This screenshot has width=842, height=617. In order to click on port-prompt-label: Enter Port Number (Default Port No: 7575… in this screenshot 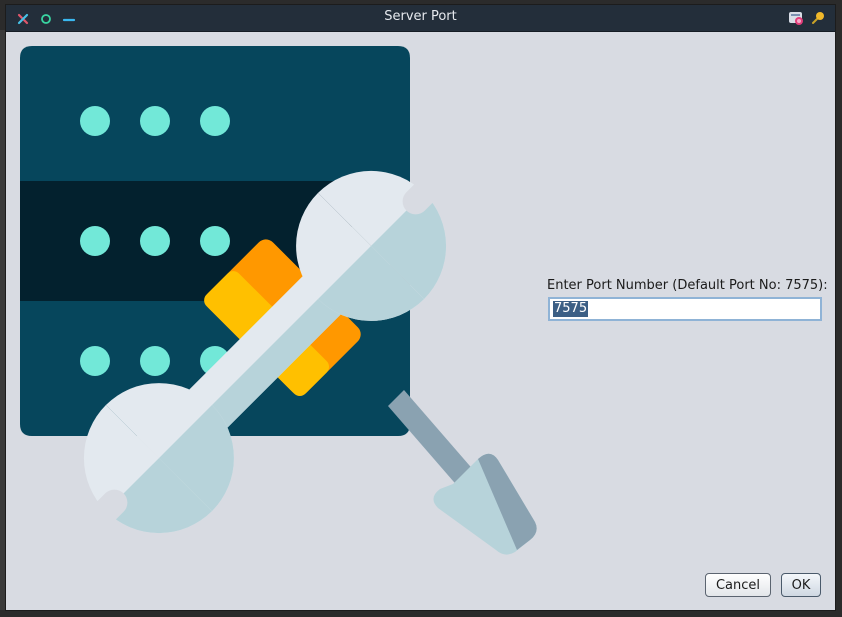, I will do `click(687, 285)`.